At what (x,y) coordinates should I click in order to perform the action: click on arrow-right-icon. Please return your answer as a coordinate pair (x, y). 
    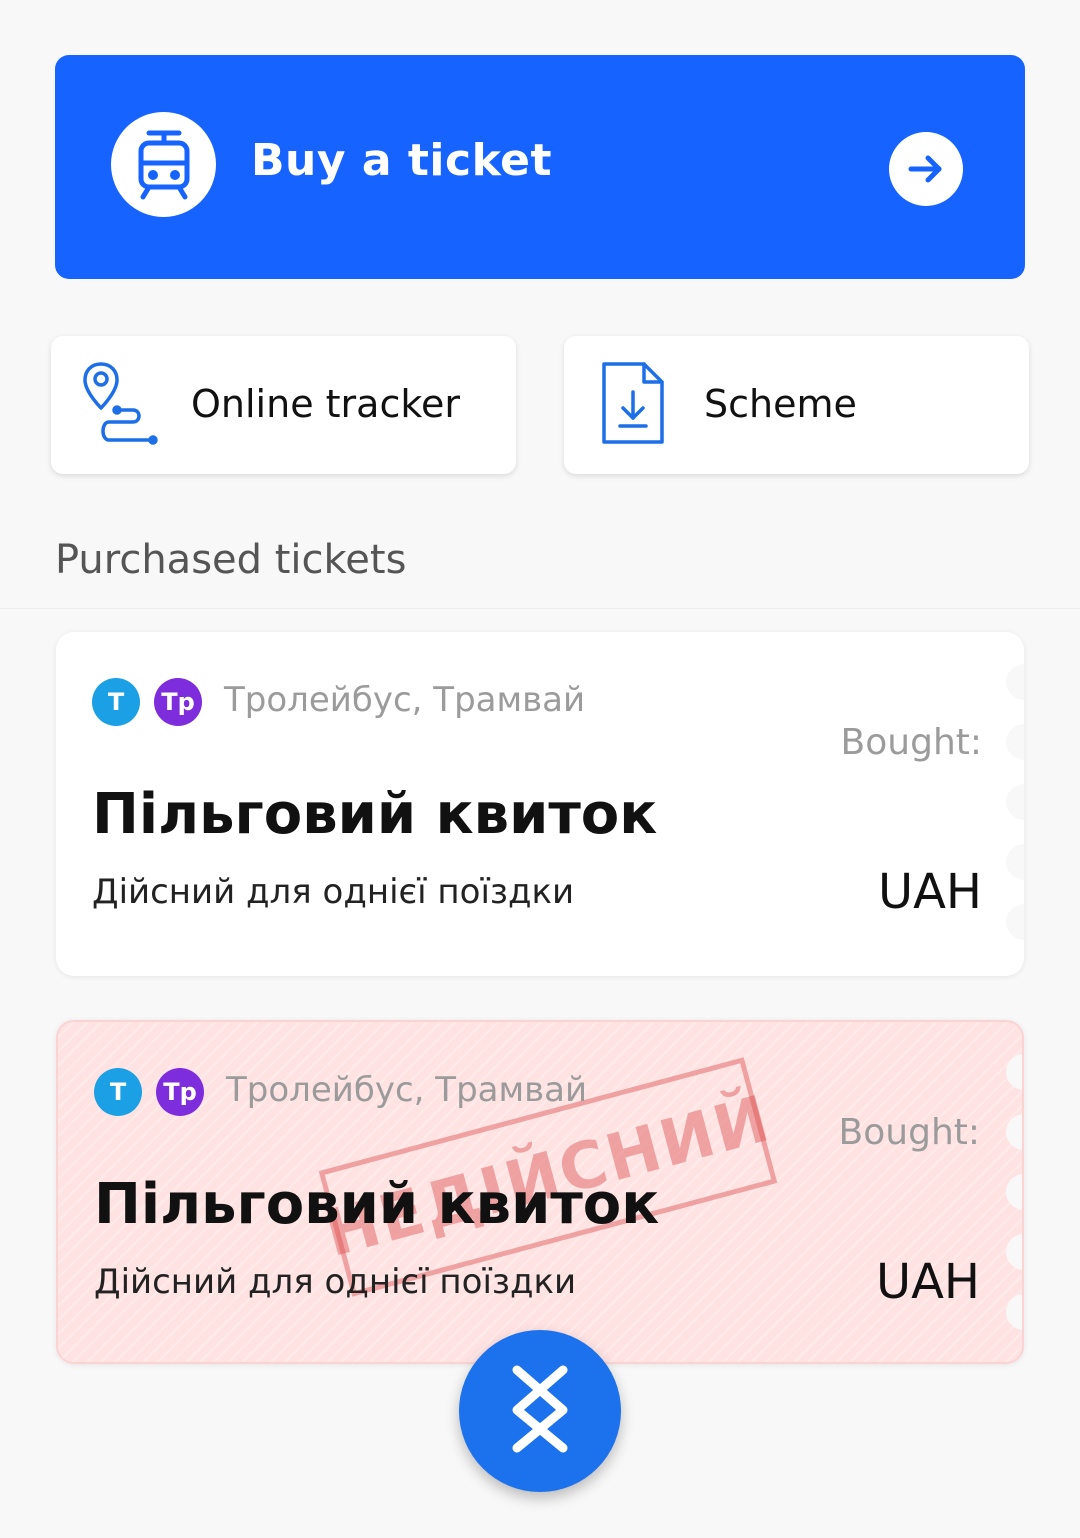
    Looking at the image, I should click on (926, 169).